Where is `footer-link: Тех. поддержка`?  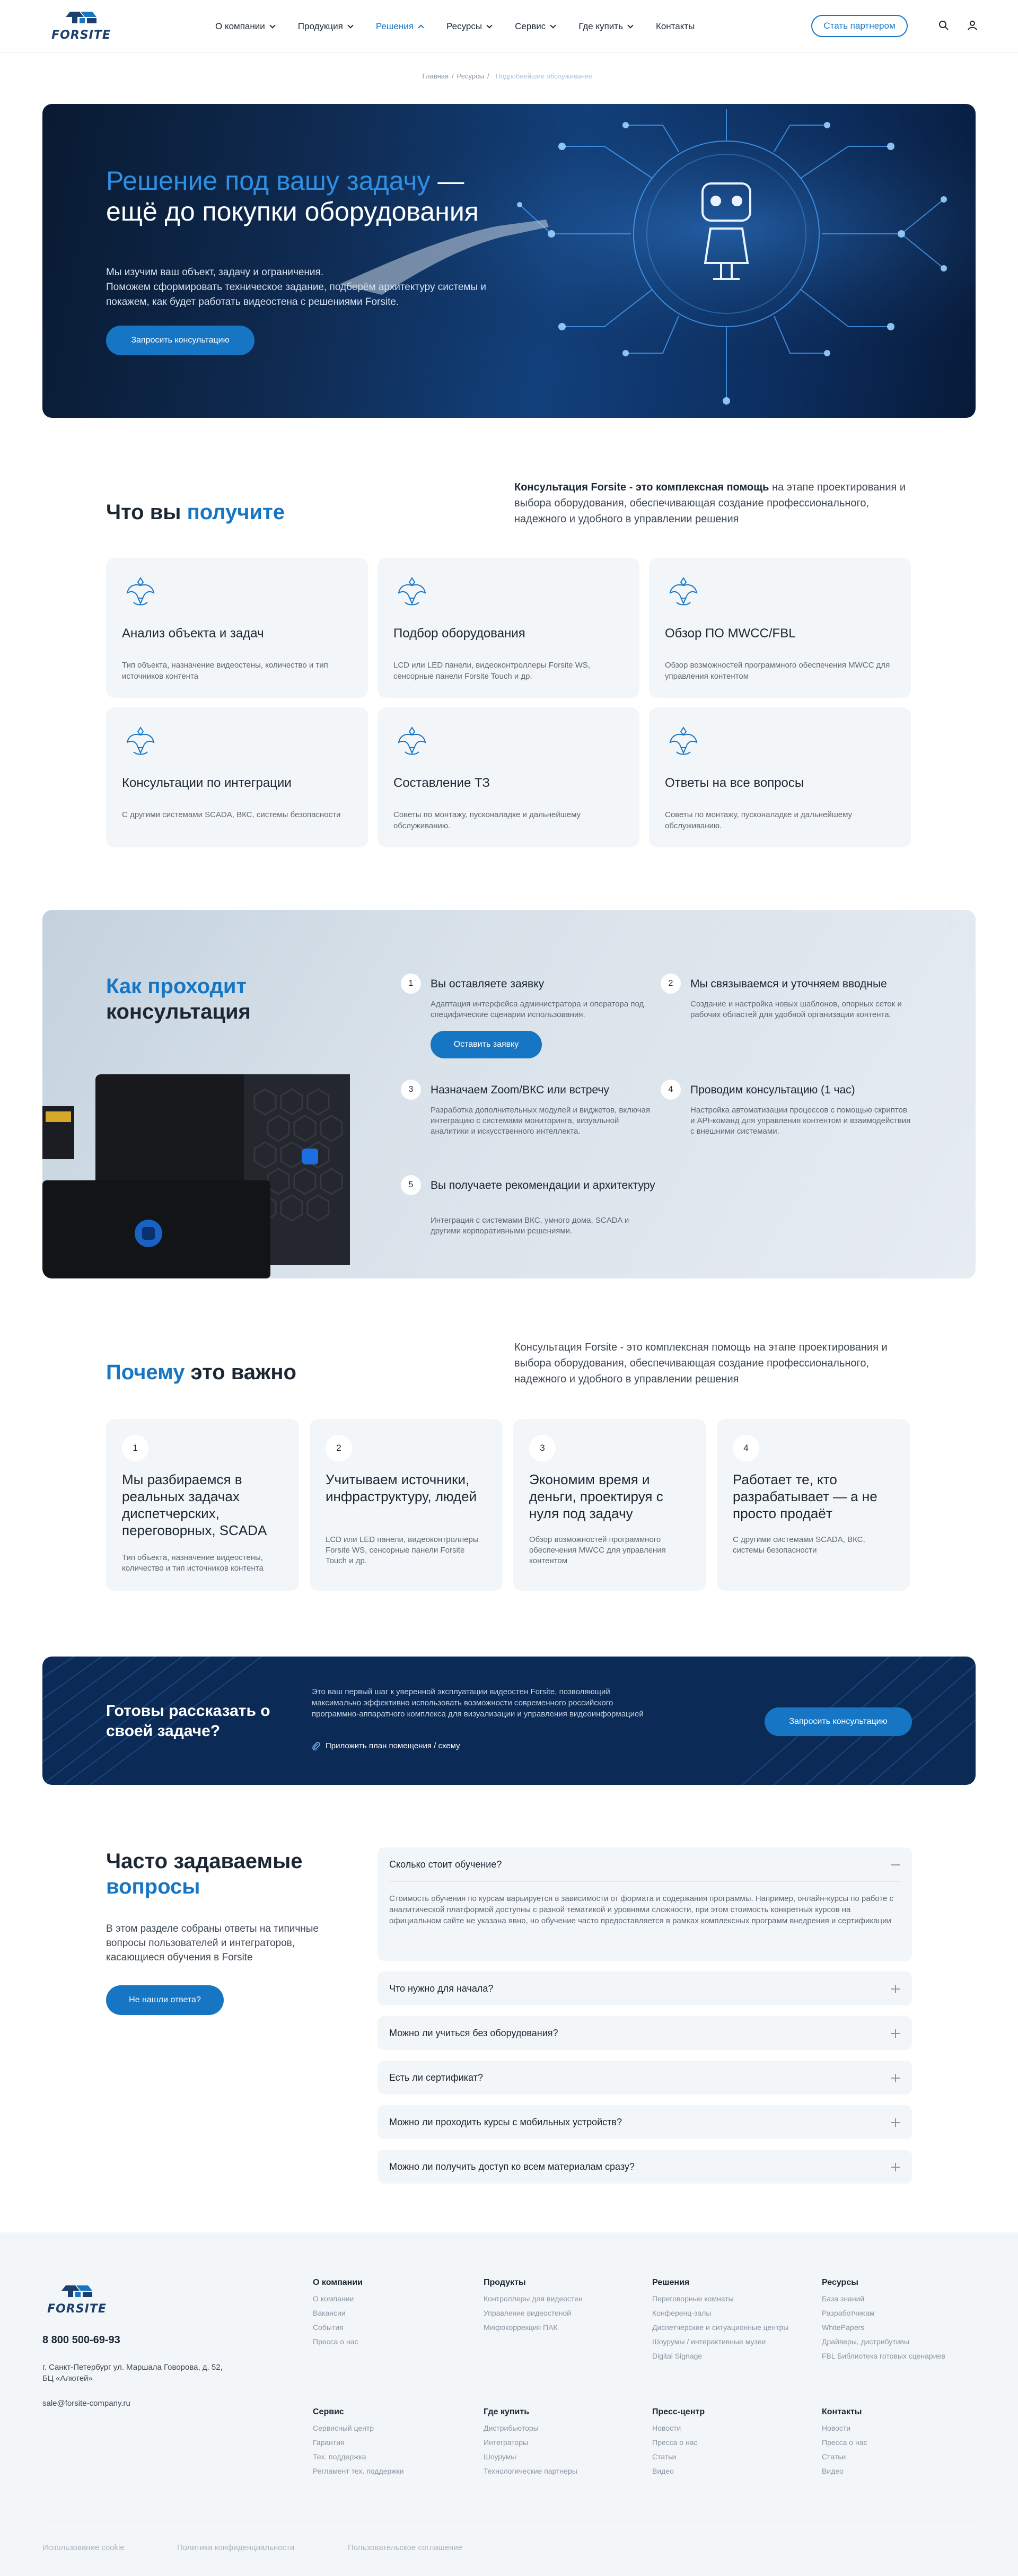 footer-link: Тех. поддержка is located at coordinates (392, 2456).